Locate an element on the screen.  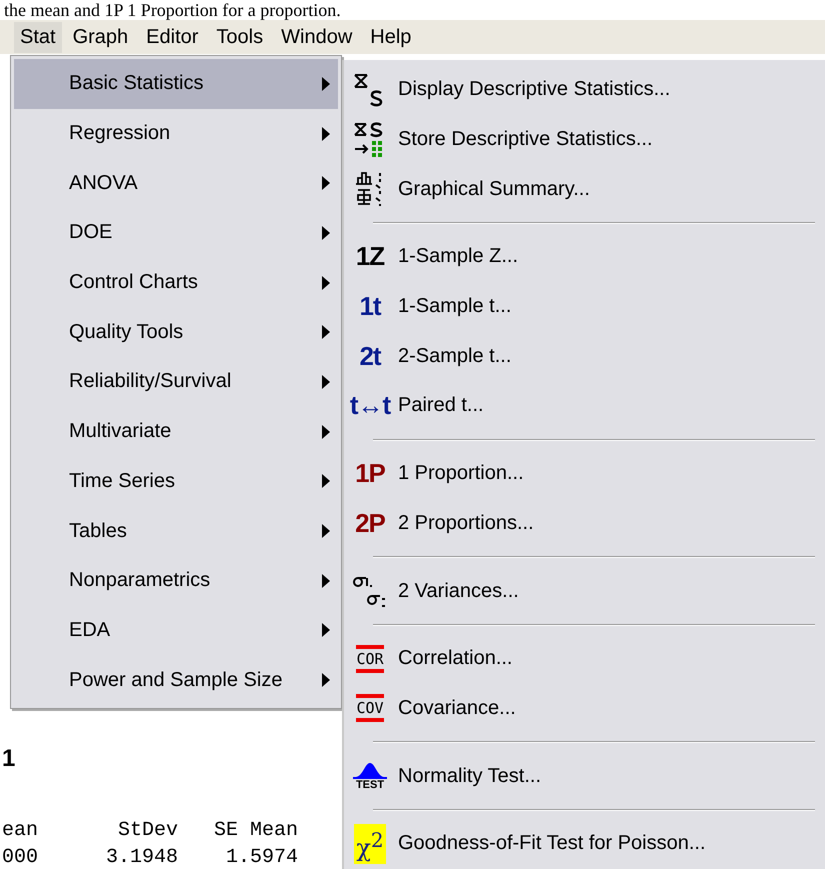
menu-item: Quality Tools is located at coordinates (176, 332).